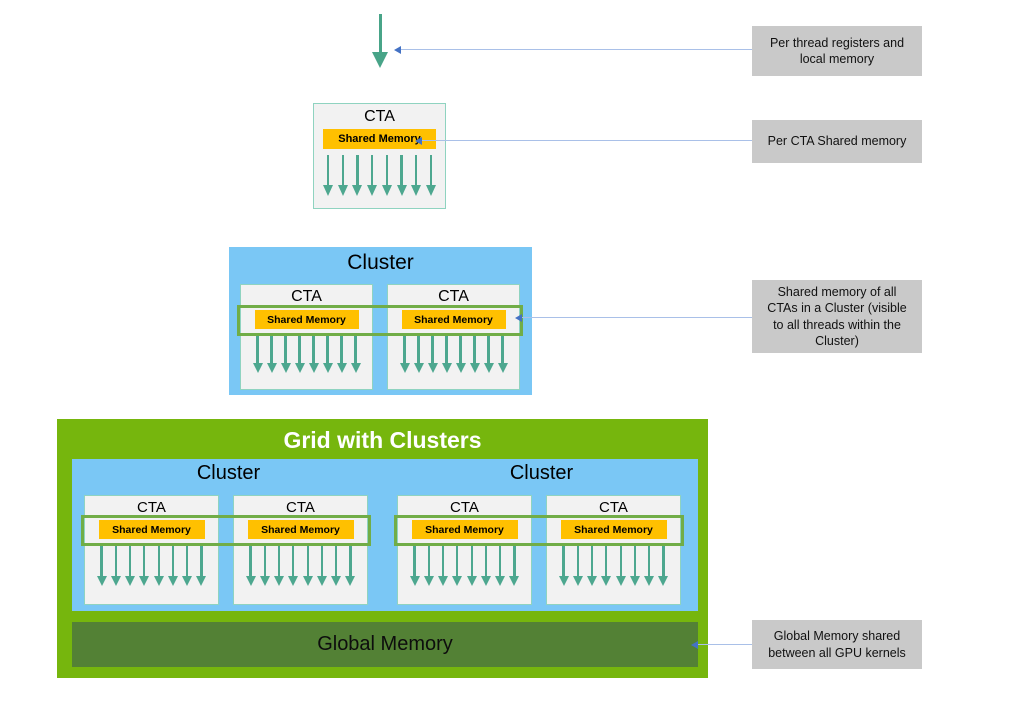 The image size is (1020, 706). I want to click on grid-cluster-a-cta-a-shared-memory: Shared Memory, so click(151, 529).